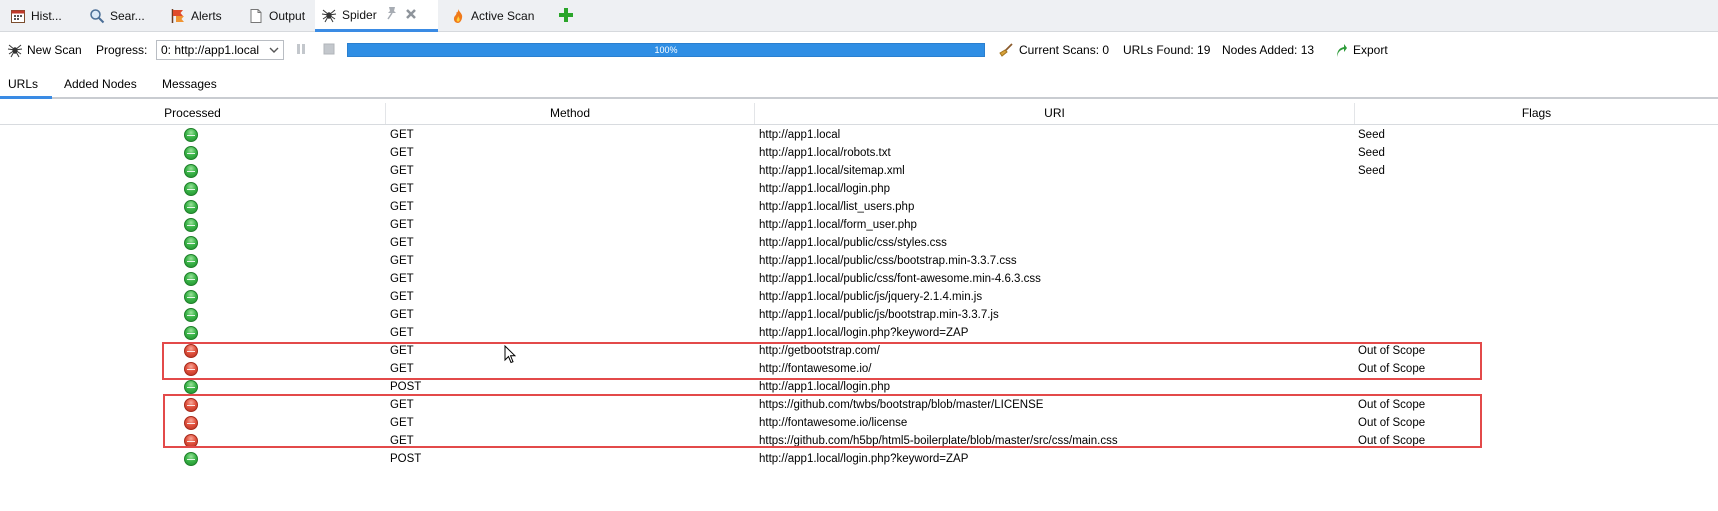  Describe the element at coordinates (859, 135) in the screenshot. I see `table-row: GET http://app1.local Seed` at that location.